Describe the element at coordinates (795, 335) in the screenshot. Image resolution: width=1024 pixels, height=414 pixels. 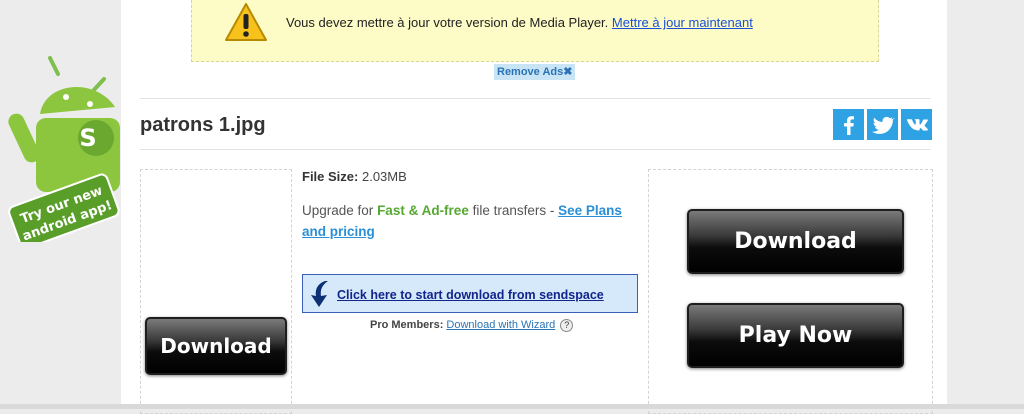
I see `play-now-button: Play Now` at that location.